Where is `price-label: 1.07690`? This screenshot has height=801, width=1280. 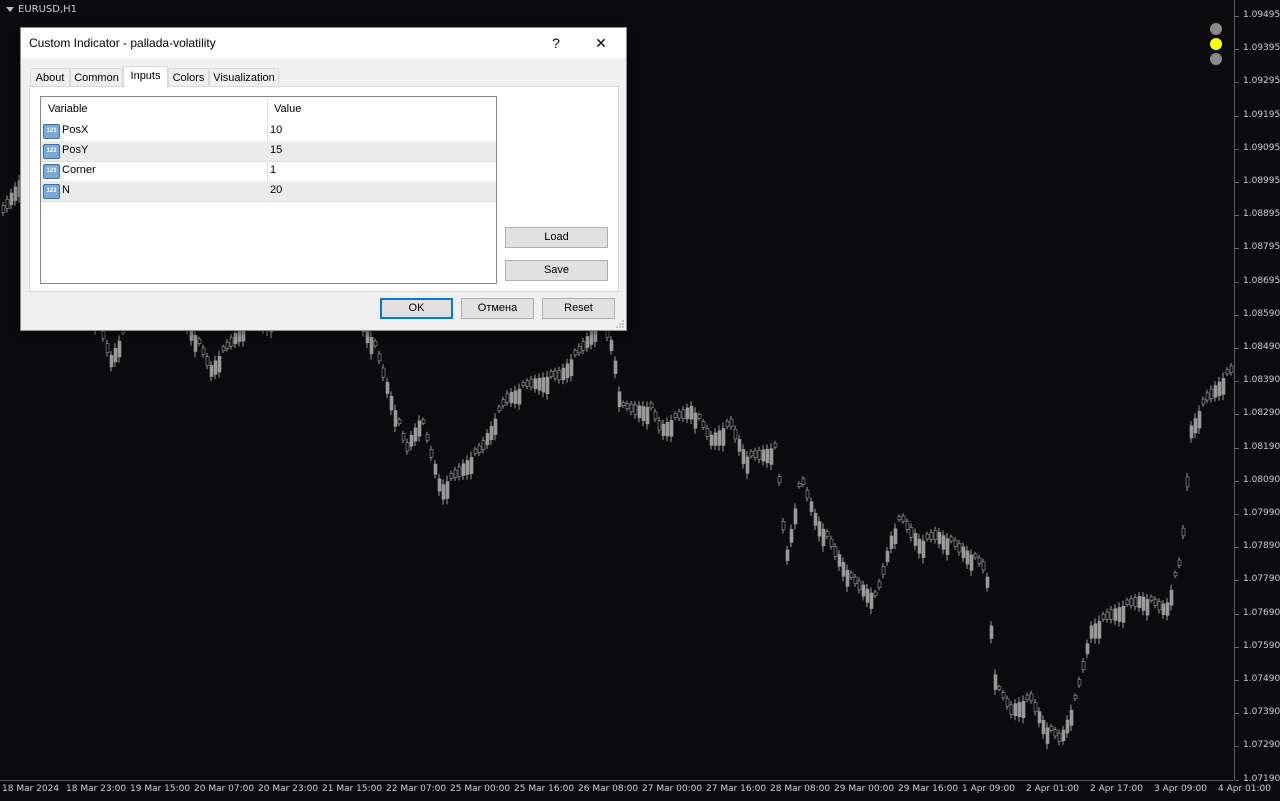 price-label: 1.07690 is located at coordinates (1261, 612).